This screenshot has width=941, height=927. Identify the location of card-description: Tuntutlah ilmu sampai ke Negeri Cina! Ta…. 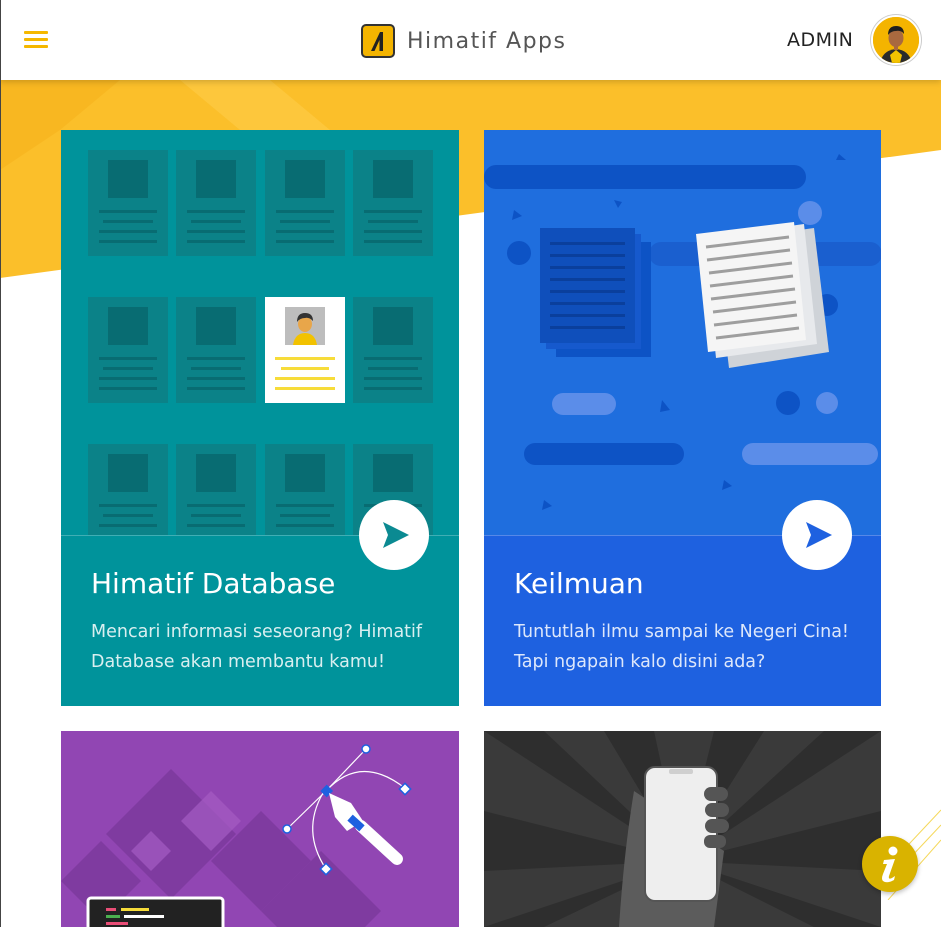
(681, 647).